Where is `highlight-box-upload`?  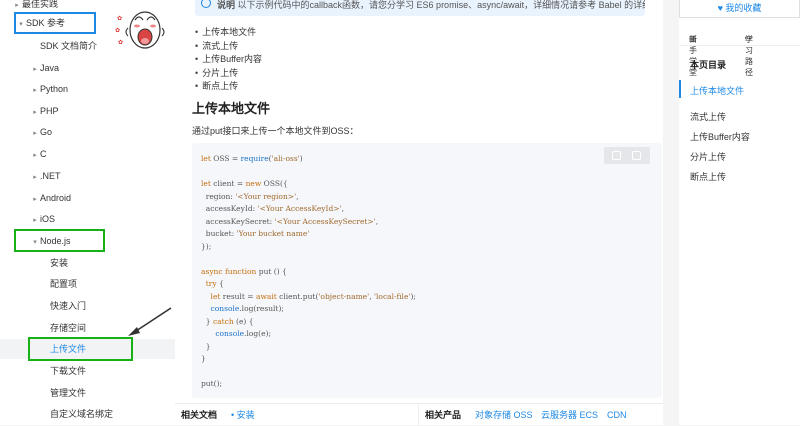 highlight-box-upload is located at coordinates (80, 349).